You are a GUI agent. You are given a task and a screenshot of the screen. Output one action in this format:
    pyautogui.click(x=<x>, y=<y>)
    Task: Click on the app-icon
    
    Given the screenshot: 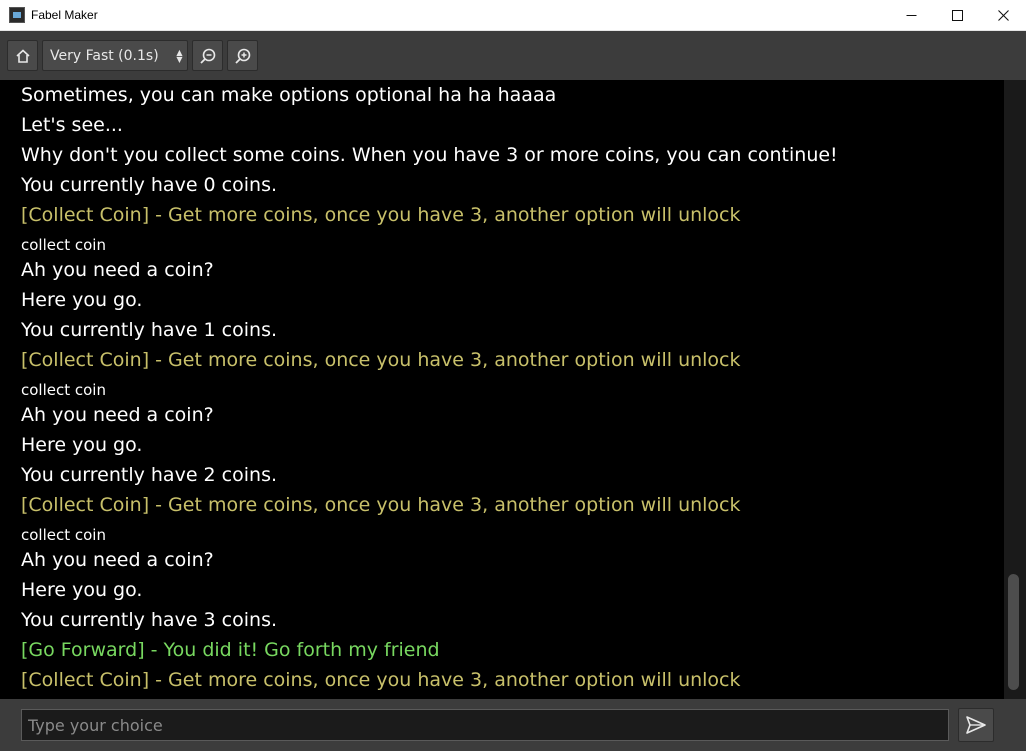 What is the action you would take?
    pyautogui.click(x=17, y=15)
    